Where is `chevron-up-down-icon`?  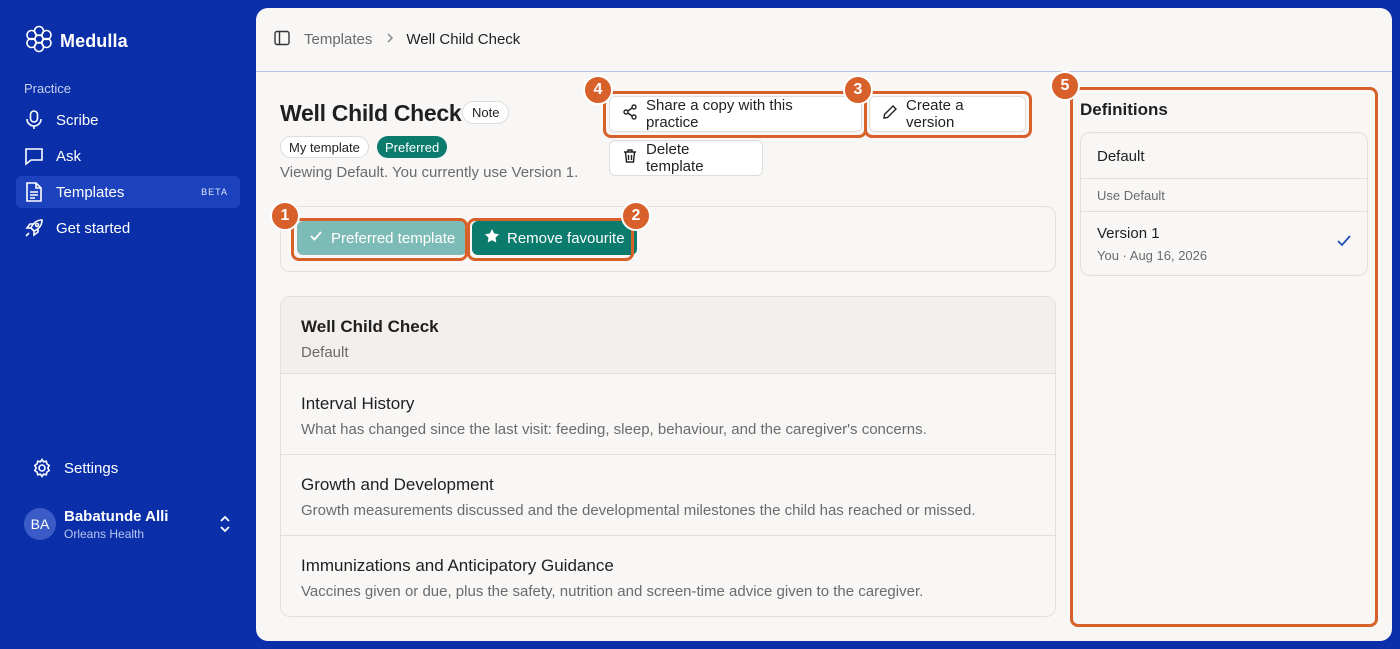 chevron-up-down-icon is located at coordinates (225, 526).